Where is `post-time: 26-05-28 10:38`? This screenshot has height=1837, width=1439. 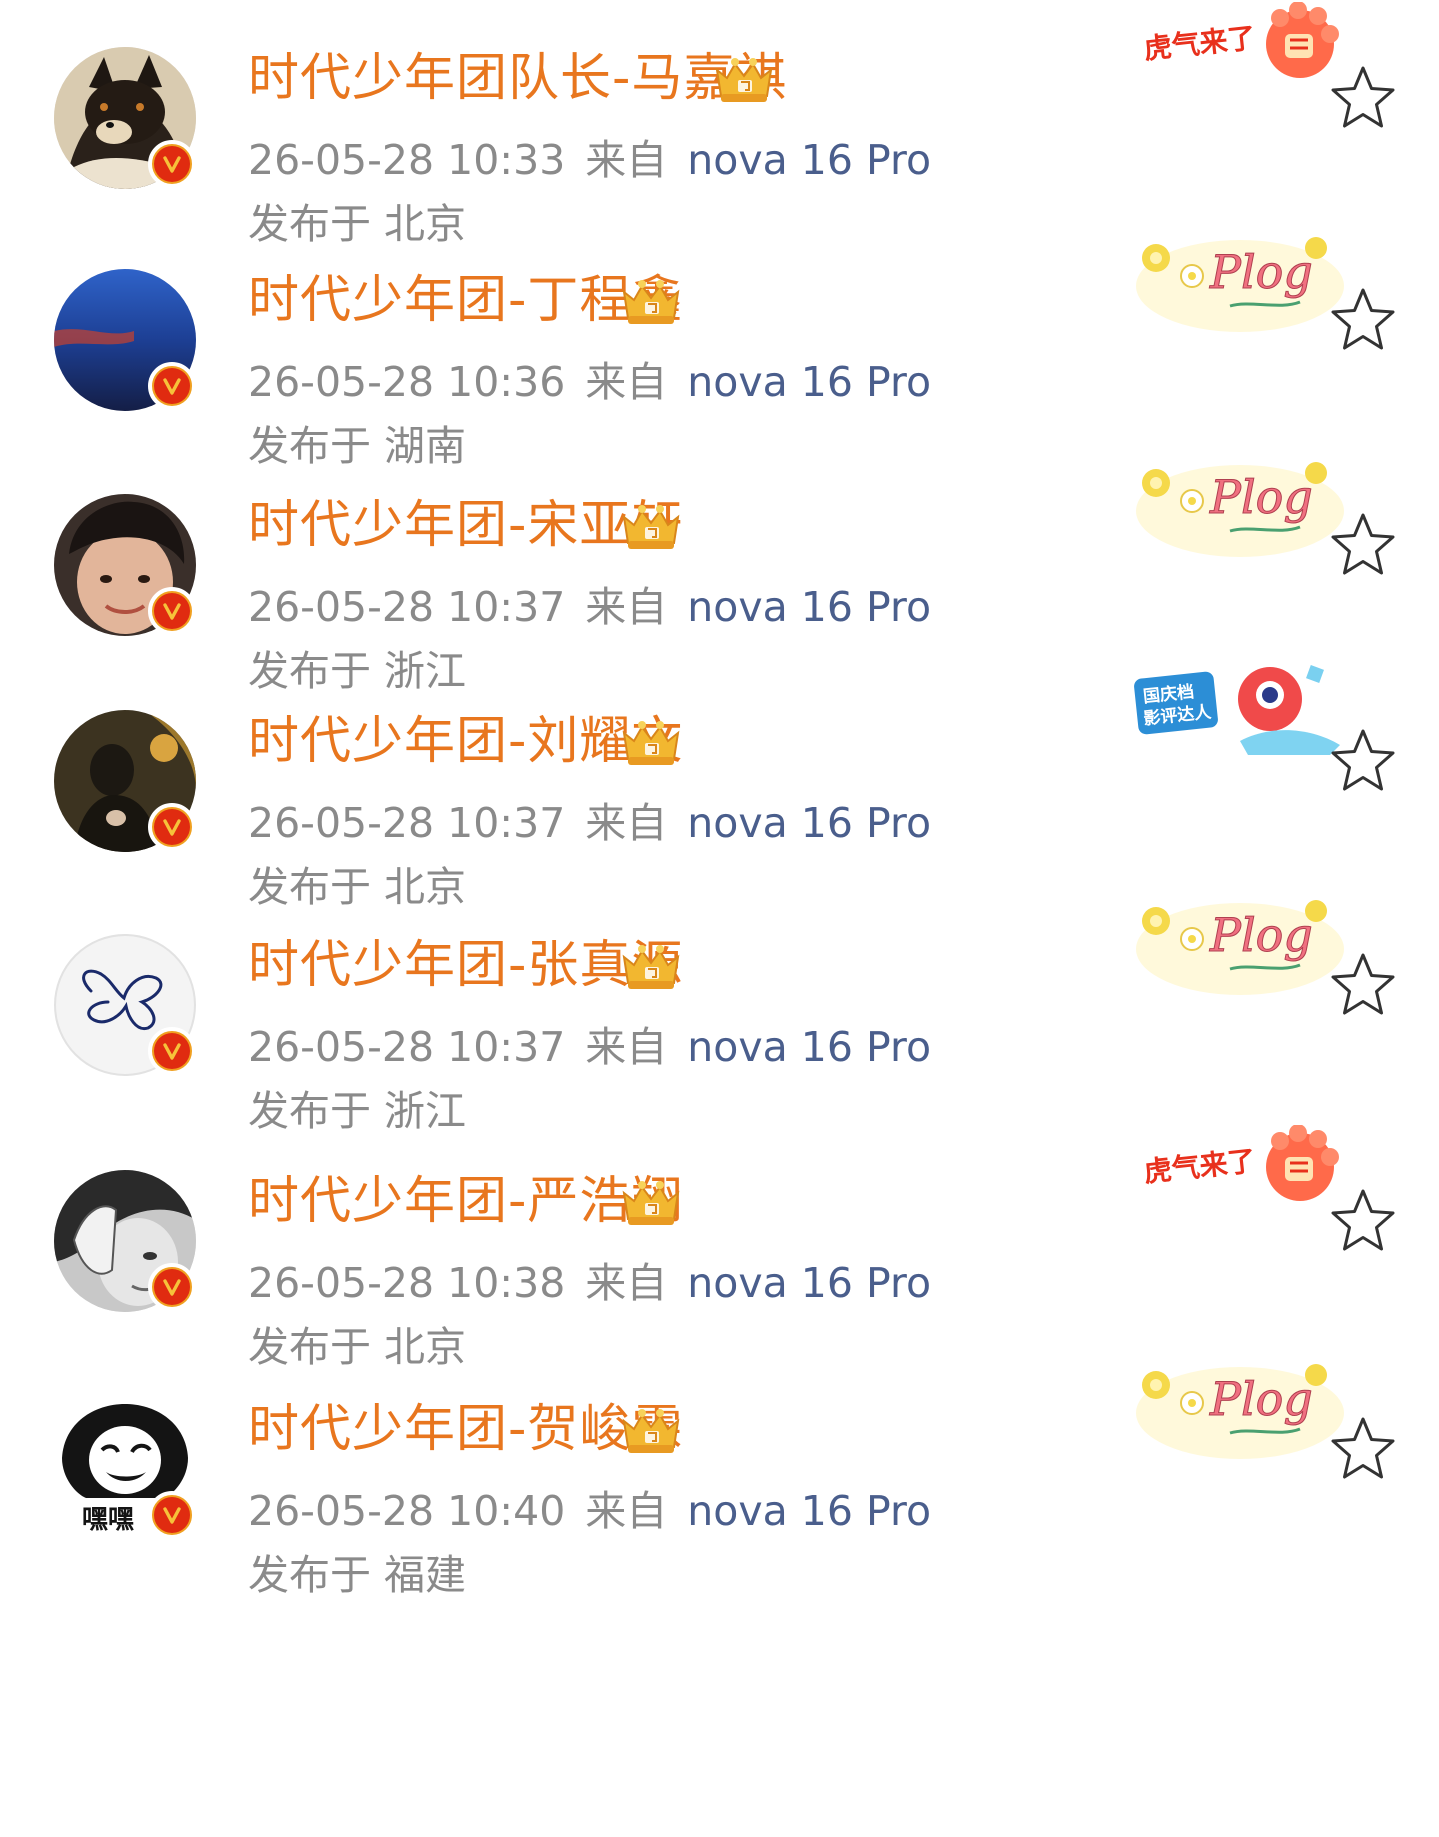 post-time: 26-05-28 10:38 is located at coordinates (407, 1283).